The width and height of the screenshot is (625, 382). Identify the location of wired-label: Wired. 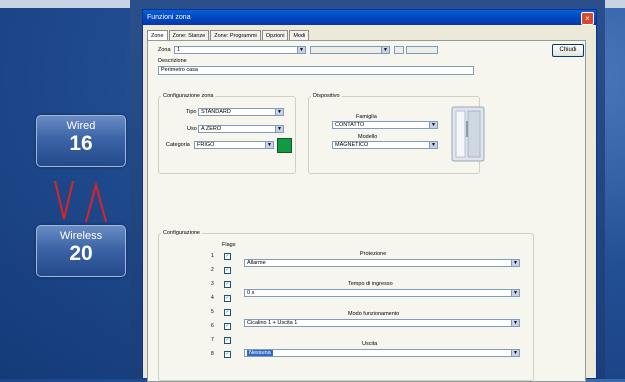
(81, 126).